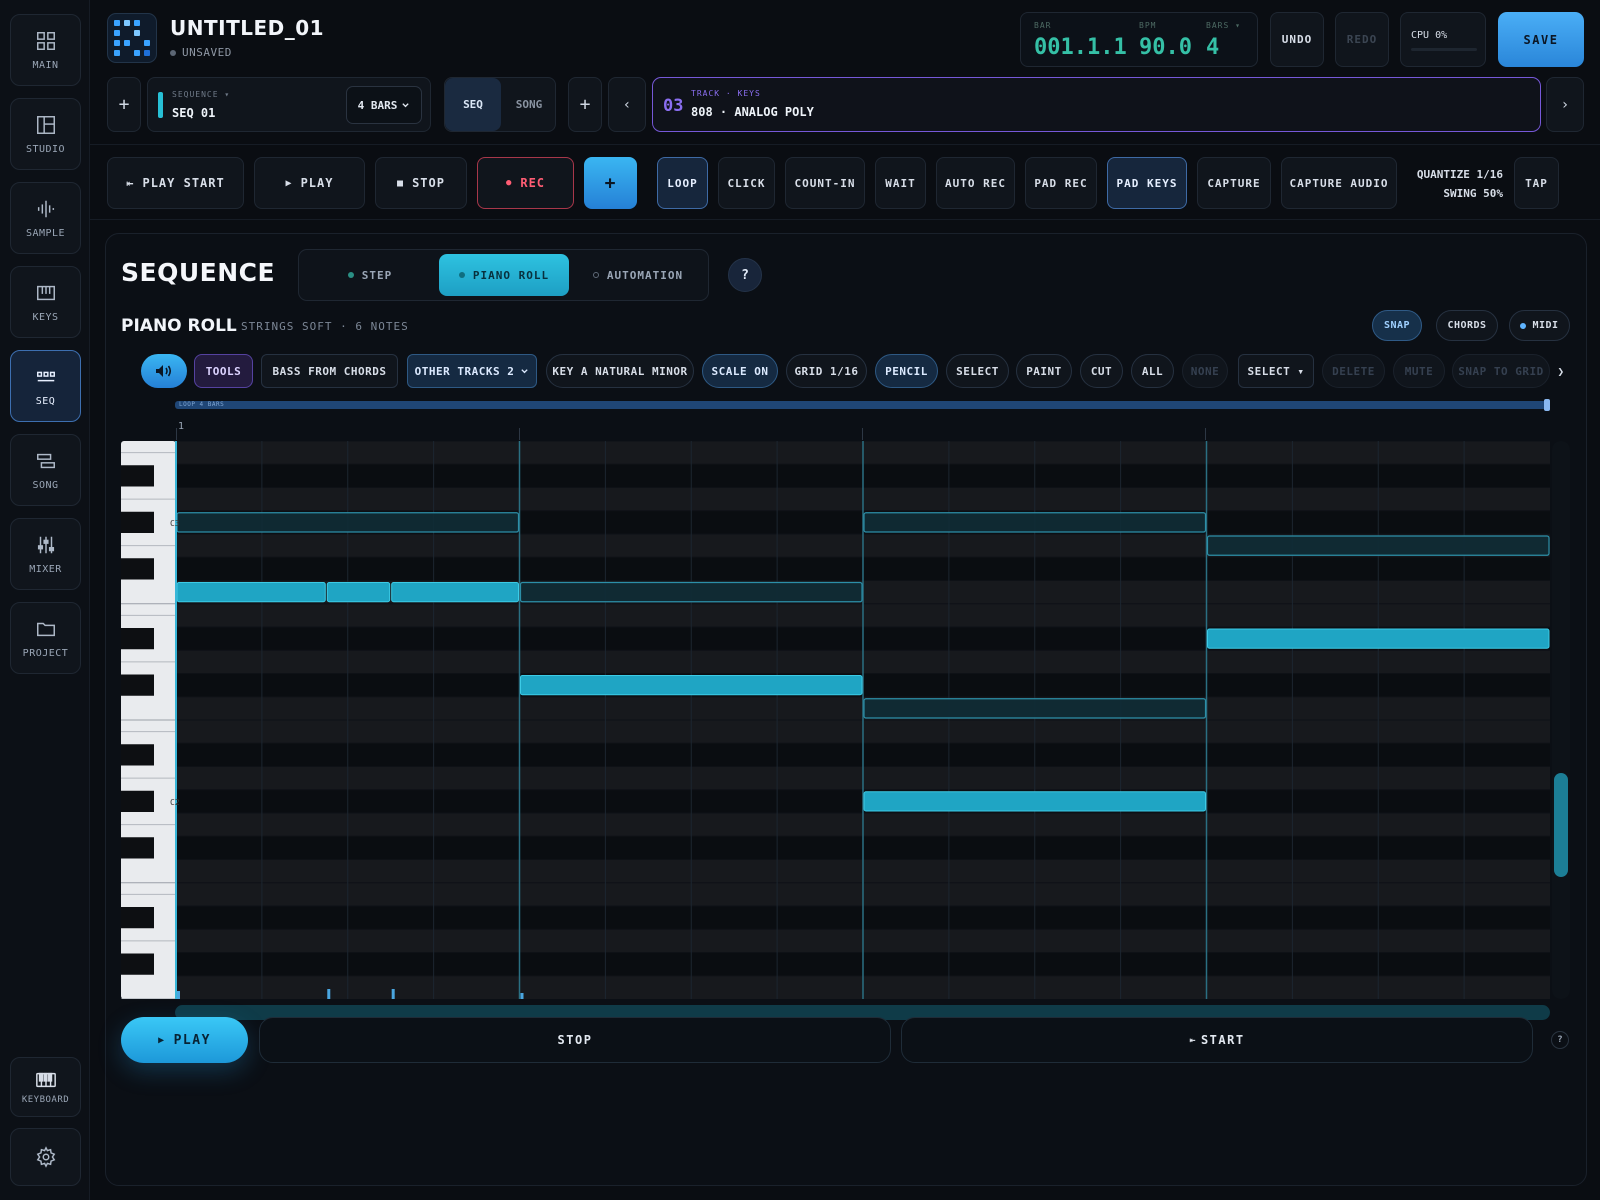  What do you see at coordinates (1339, 183) in the screenshot?
I see `capture-audio-button: CAPTURE AUDIO` at bounding box center [1339, 183].